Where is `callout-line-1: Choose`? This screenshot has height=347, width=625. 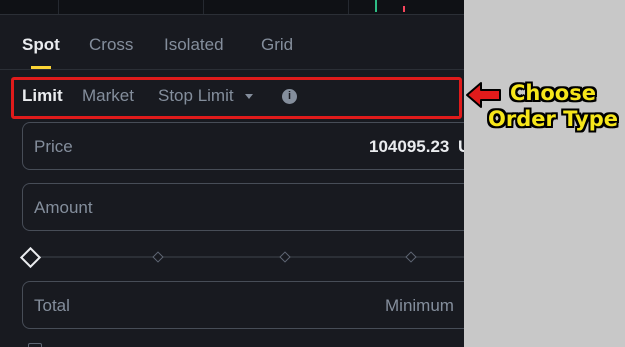 callout-line-1: Choose is located at coordinates (553, 93).